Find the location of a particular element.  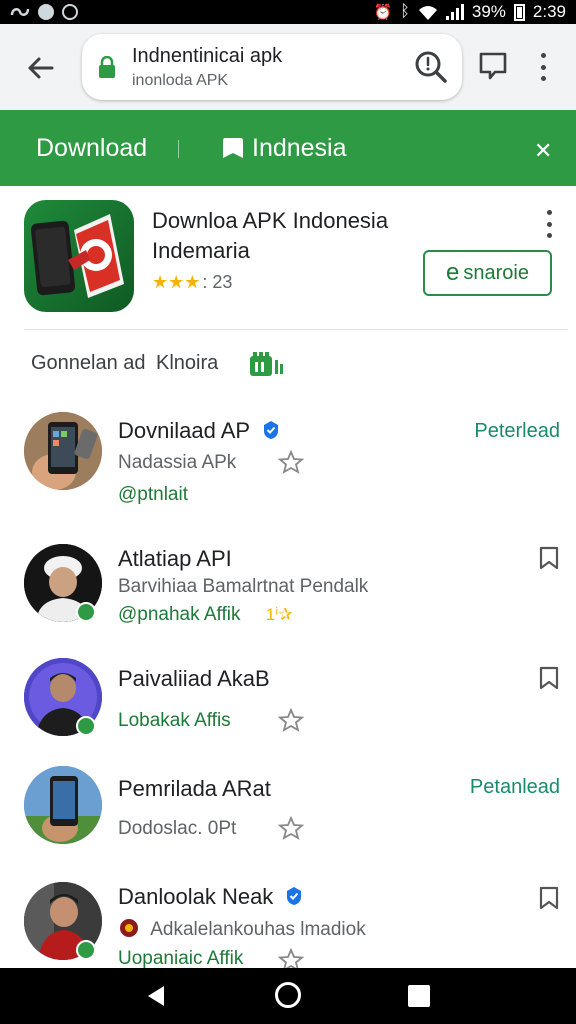

item-subtitle-text: Adkalelankouhas lmadiok is located at coordinates (258, 929).